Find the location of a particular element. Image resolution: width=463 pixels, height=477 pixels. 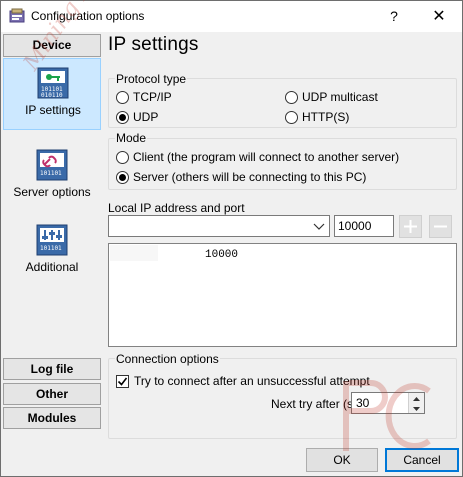

radio-udp: UDP is located at coordinates (137, 117).